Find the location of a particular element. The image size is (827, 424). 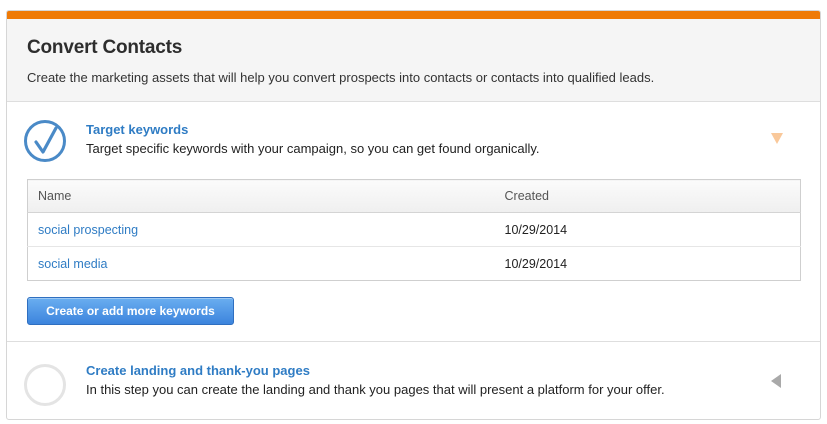

table-cell-name: social prospecting is located at coordinates (261, 229).